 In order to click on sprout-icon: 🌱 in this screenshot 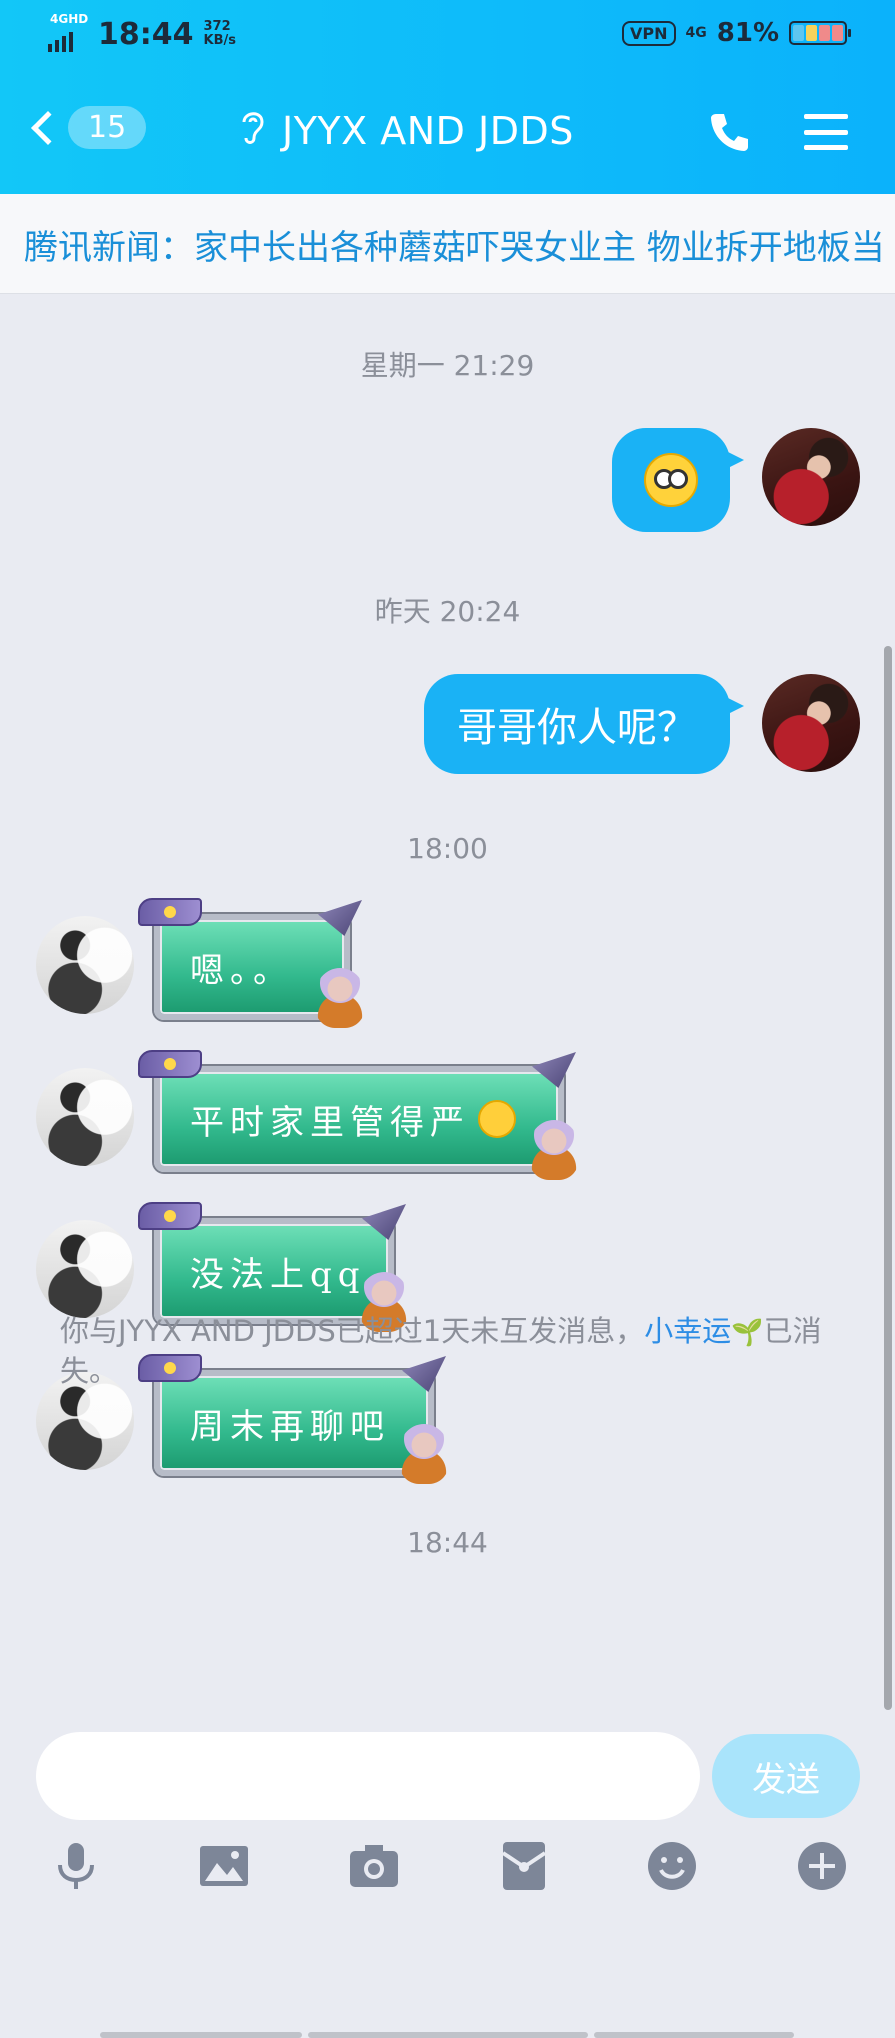, I will do `click(747, 1333)`.